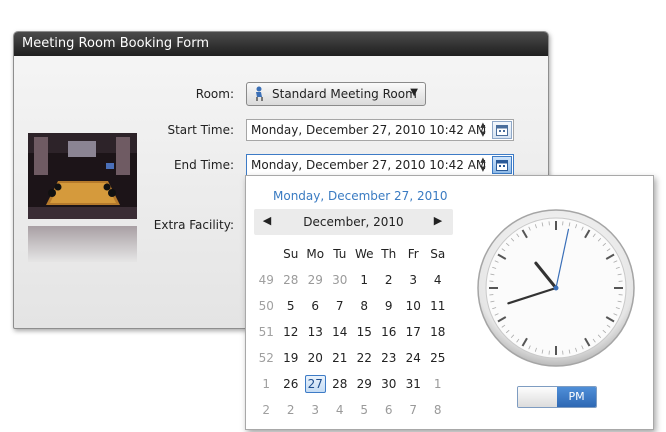 This screenshot has height=432, width=666. What do you see at coordinates (364, 254) in the screenshot?
I see `weekday-header: We` at bounding box center [364, 254].